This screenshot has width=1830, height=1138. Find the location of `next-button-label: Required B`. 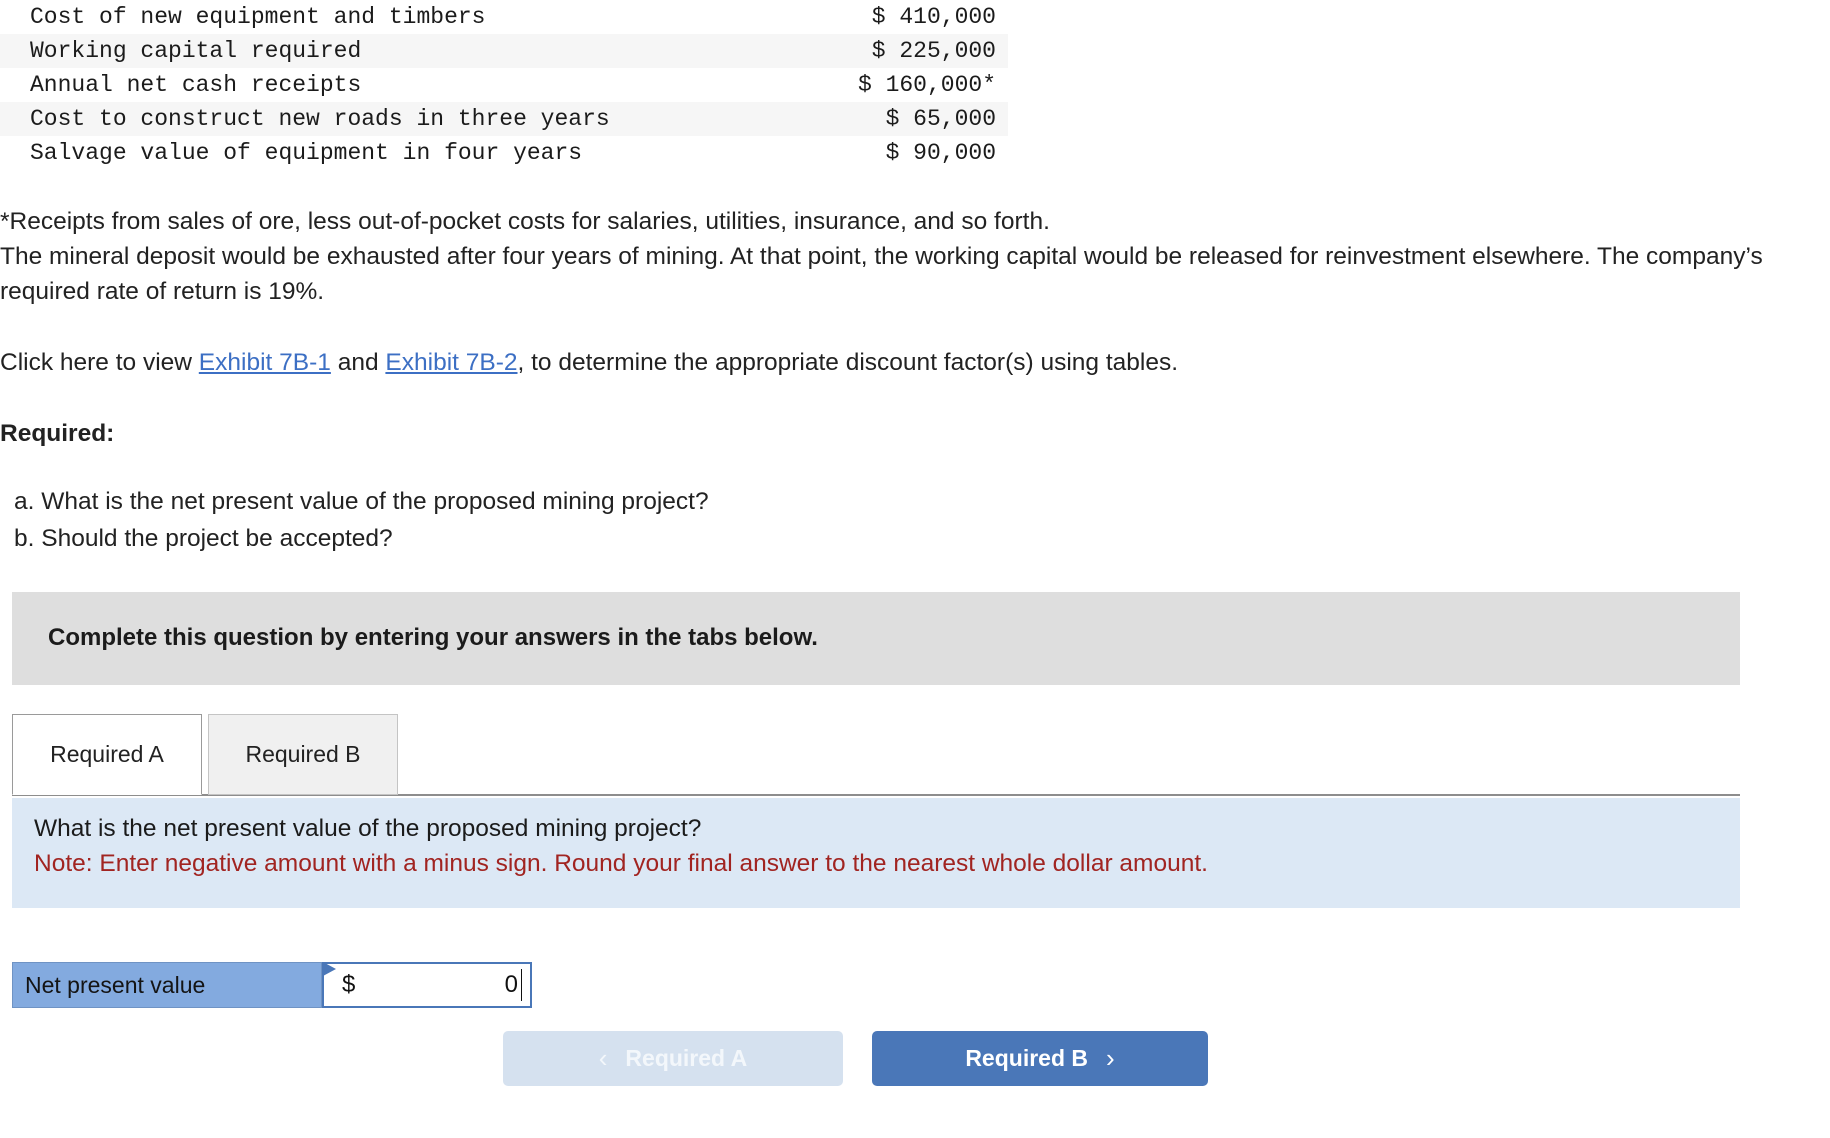

next-button-label: Required B is located at coordinates (1026, 1058).